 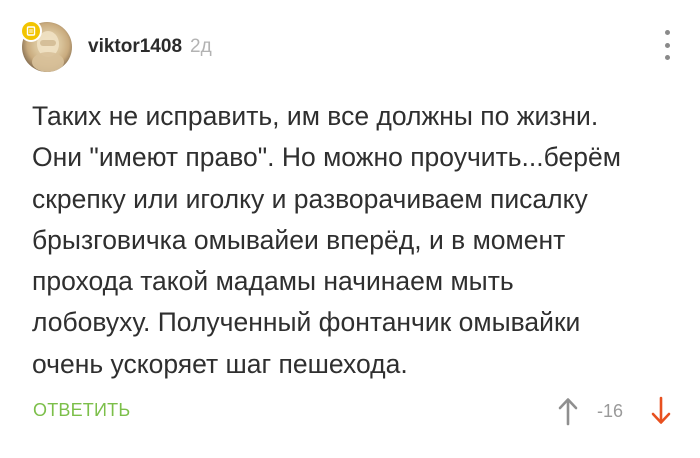 What do you see at coordinates (273, 281) in the screenshot?
I see `comment-line: прохода такой мадамы начинаем мыть` at bounding box center [273, 281].